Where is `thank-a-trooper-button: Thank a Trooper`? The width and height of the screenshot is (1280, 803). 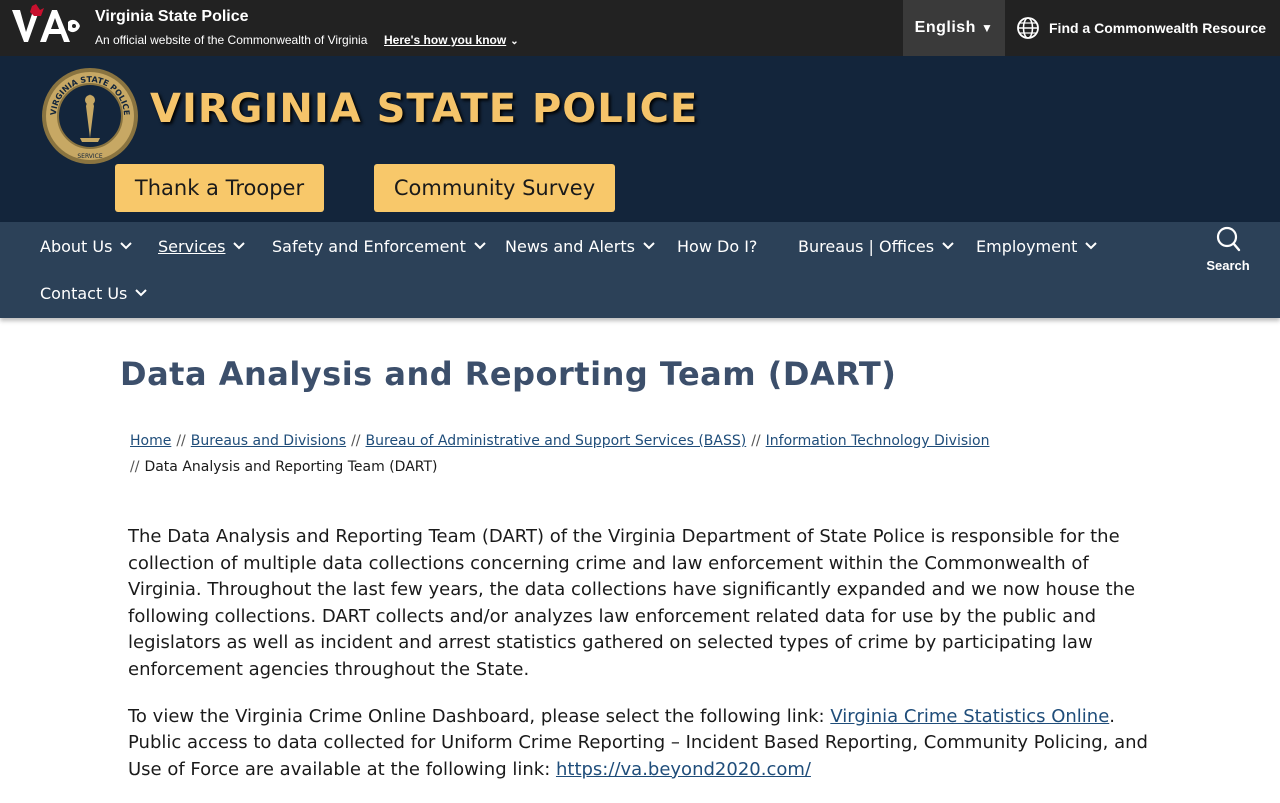
thank-a-trooper-button: Thank a Trooper is located at coordinates (219, 188).